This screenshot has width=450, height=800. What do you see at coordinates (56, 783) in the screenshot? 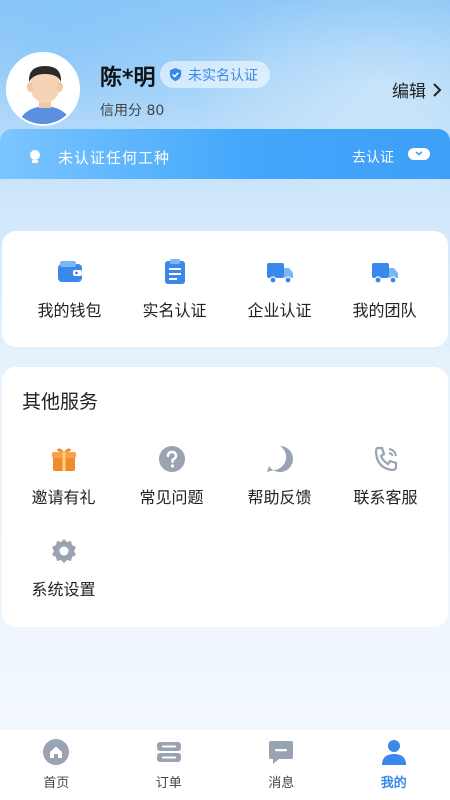
I see `tab-label: 首页` at bounding box center [56, 783].